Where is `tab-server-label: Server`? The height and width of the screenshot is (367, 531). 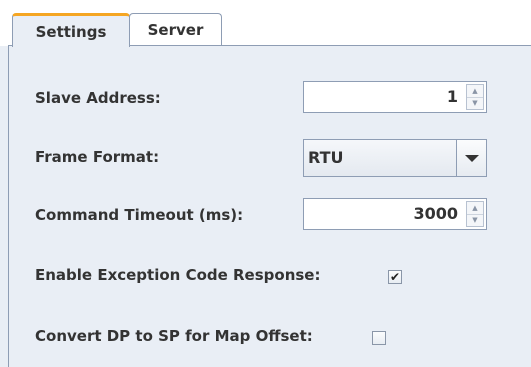
tab-server-label: Server is located at coordinates (175, 29).